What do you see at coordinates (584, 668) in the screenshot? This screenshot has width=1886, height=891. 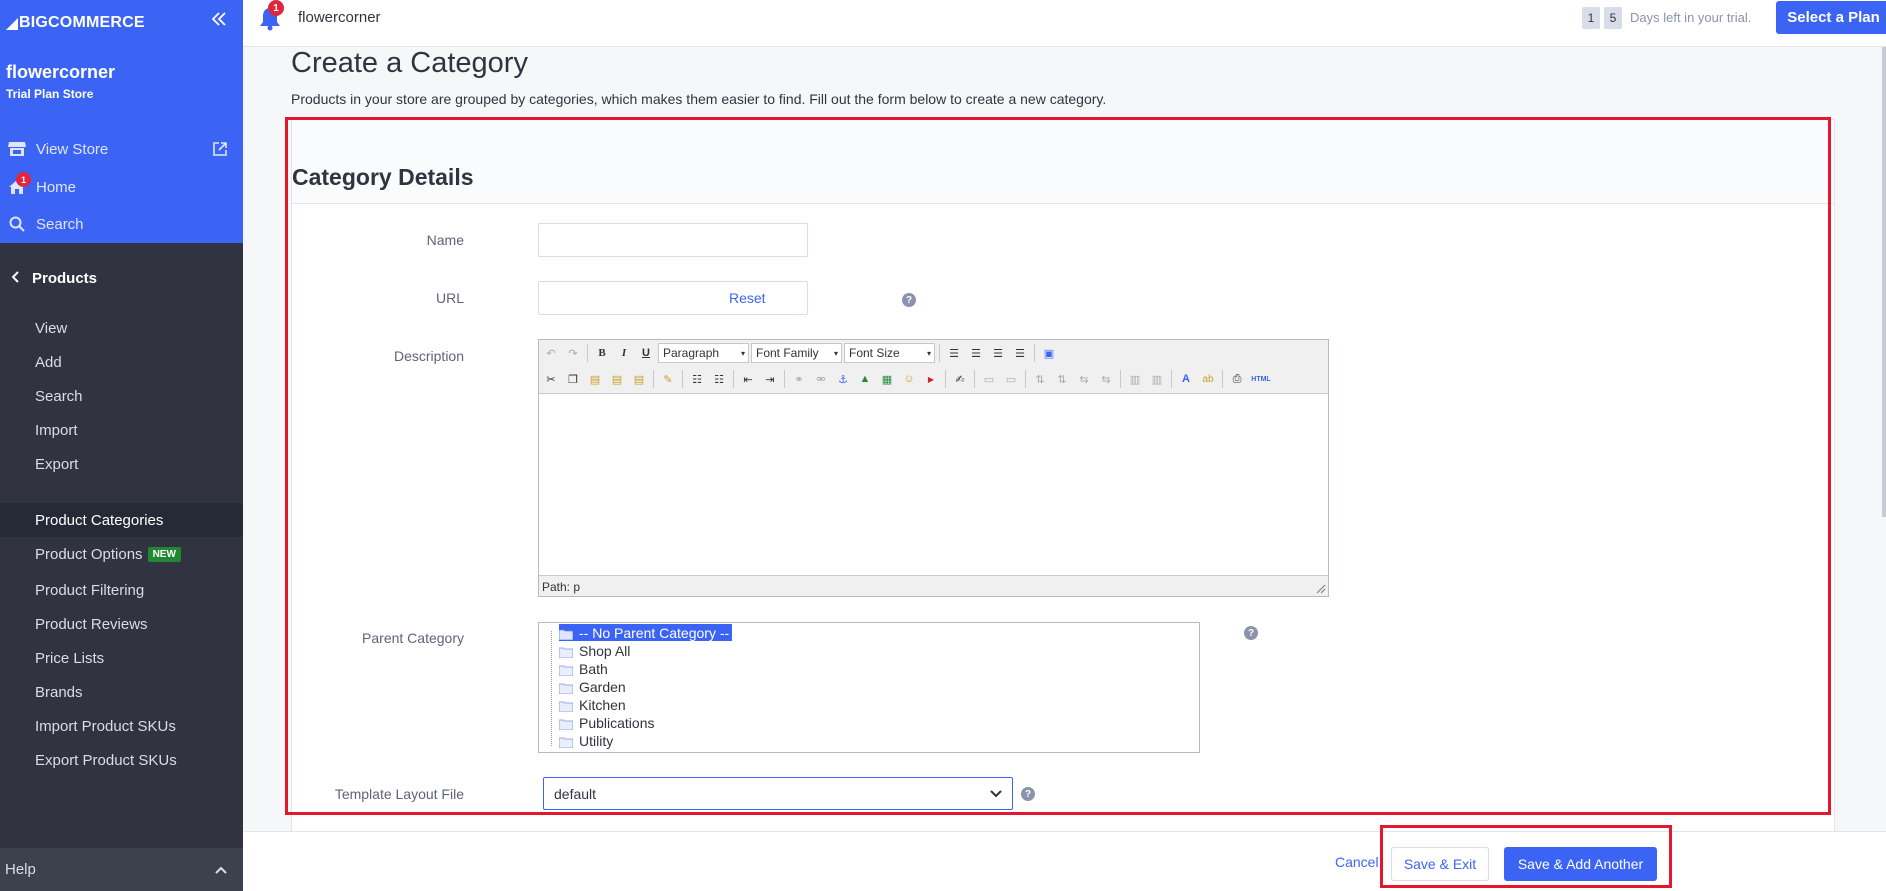 I see `tree-item-bath: Bath` at bounding box center [584, 668].